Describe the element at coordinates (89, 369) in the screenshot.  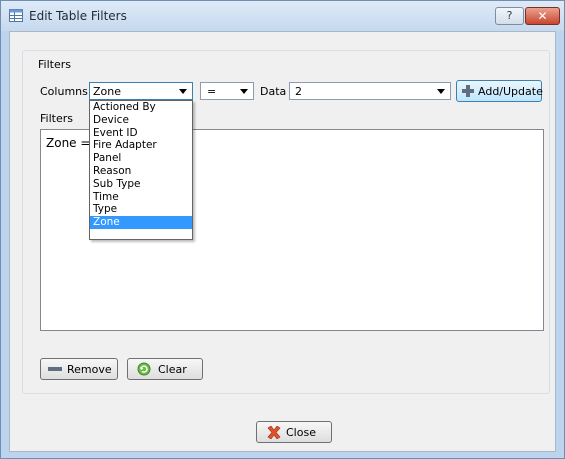
I see `remove-label: Remove` at that location.